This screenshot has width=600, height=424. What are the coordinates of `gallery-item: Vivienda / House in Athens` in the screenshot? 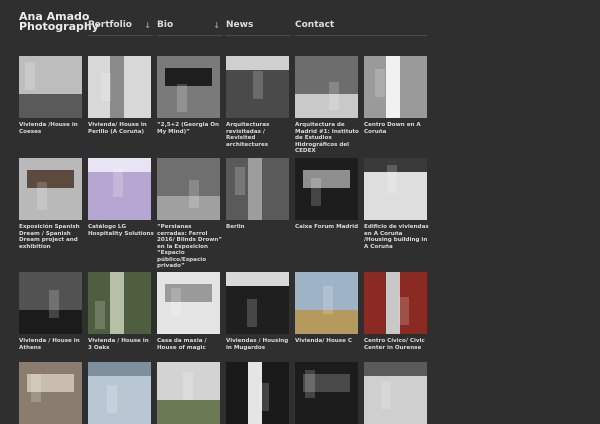 It's located at (50, 311).